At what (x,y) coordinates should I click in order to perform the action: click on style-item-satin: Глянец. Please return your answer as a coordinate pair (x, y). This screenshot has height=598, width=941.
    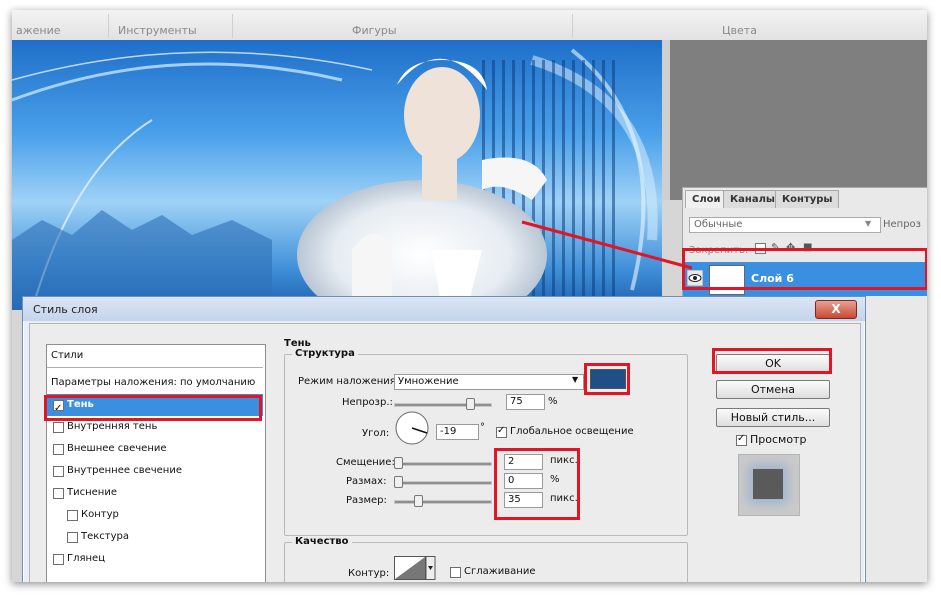
    Looking at the image, I should click on (155, 559).